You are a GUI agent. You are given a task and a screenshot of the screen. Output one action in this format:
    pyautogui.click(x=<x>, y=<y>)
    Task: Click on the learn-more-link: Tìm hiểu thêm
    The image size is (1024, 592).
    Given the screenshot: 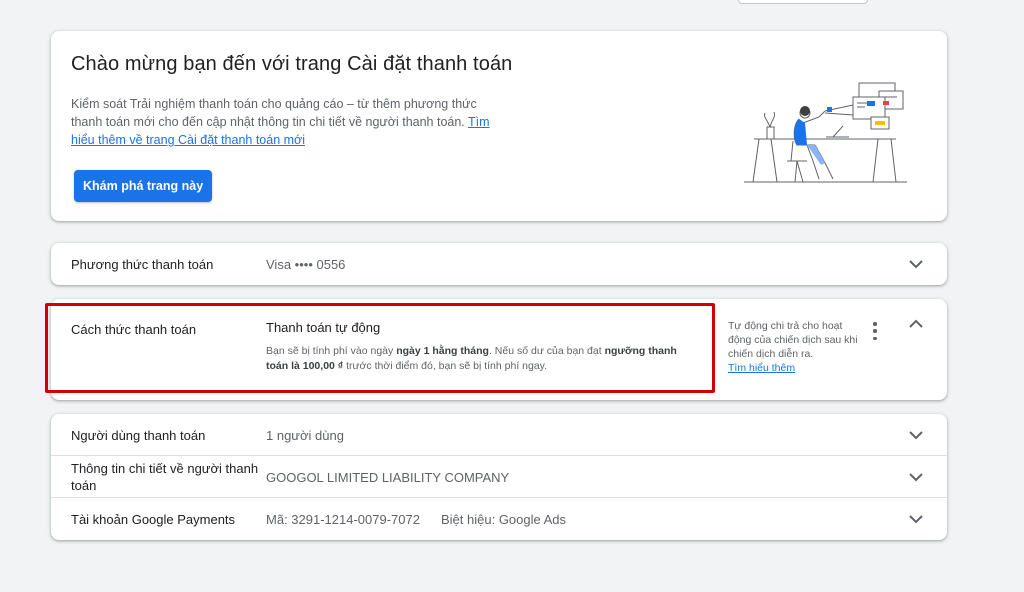 What is the action you would take?
    pyautogui.click(x=761, y=368)
    